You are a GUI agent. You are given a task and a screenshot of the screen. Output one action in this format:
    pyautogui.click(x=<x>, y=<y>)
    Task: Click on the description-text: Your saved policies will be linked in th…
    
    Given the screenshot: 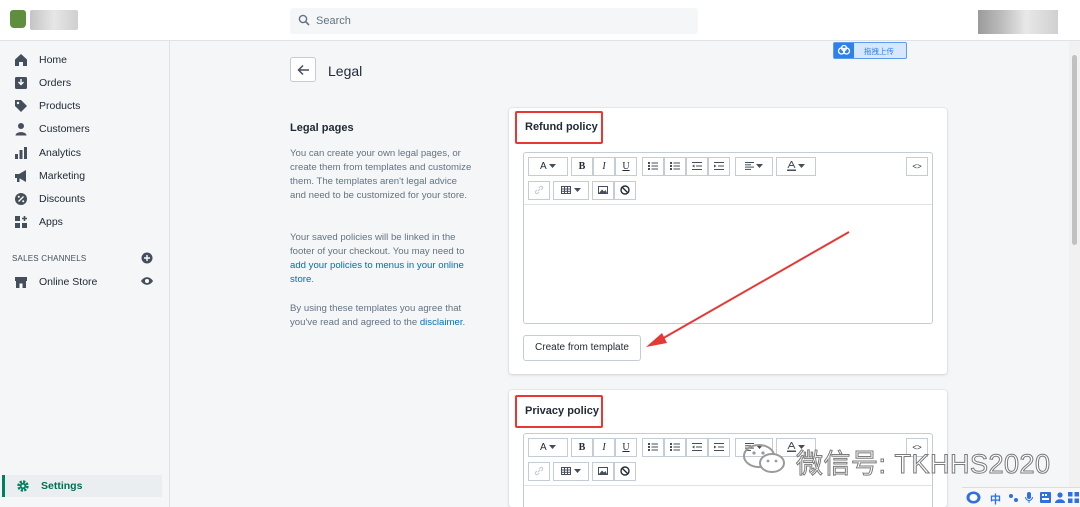 What is the action you would take?
    pyautogui.click(x=381, y=259)
    